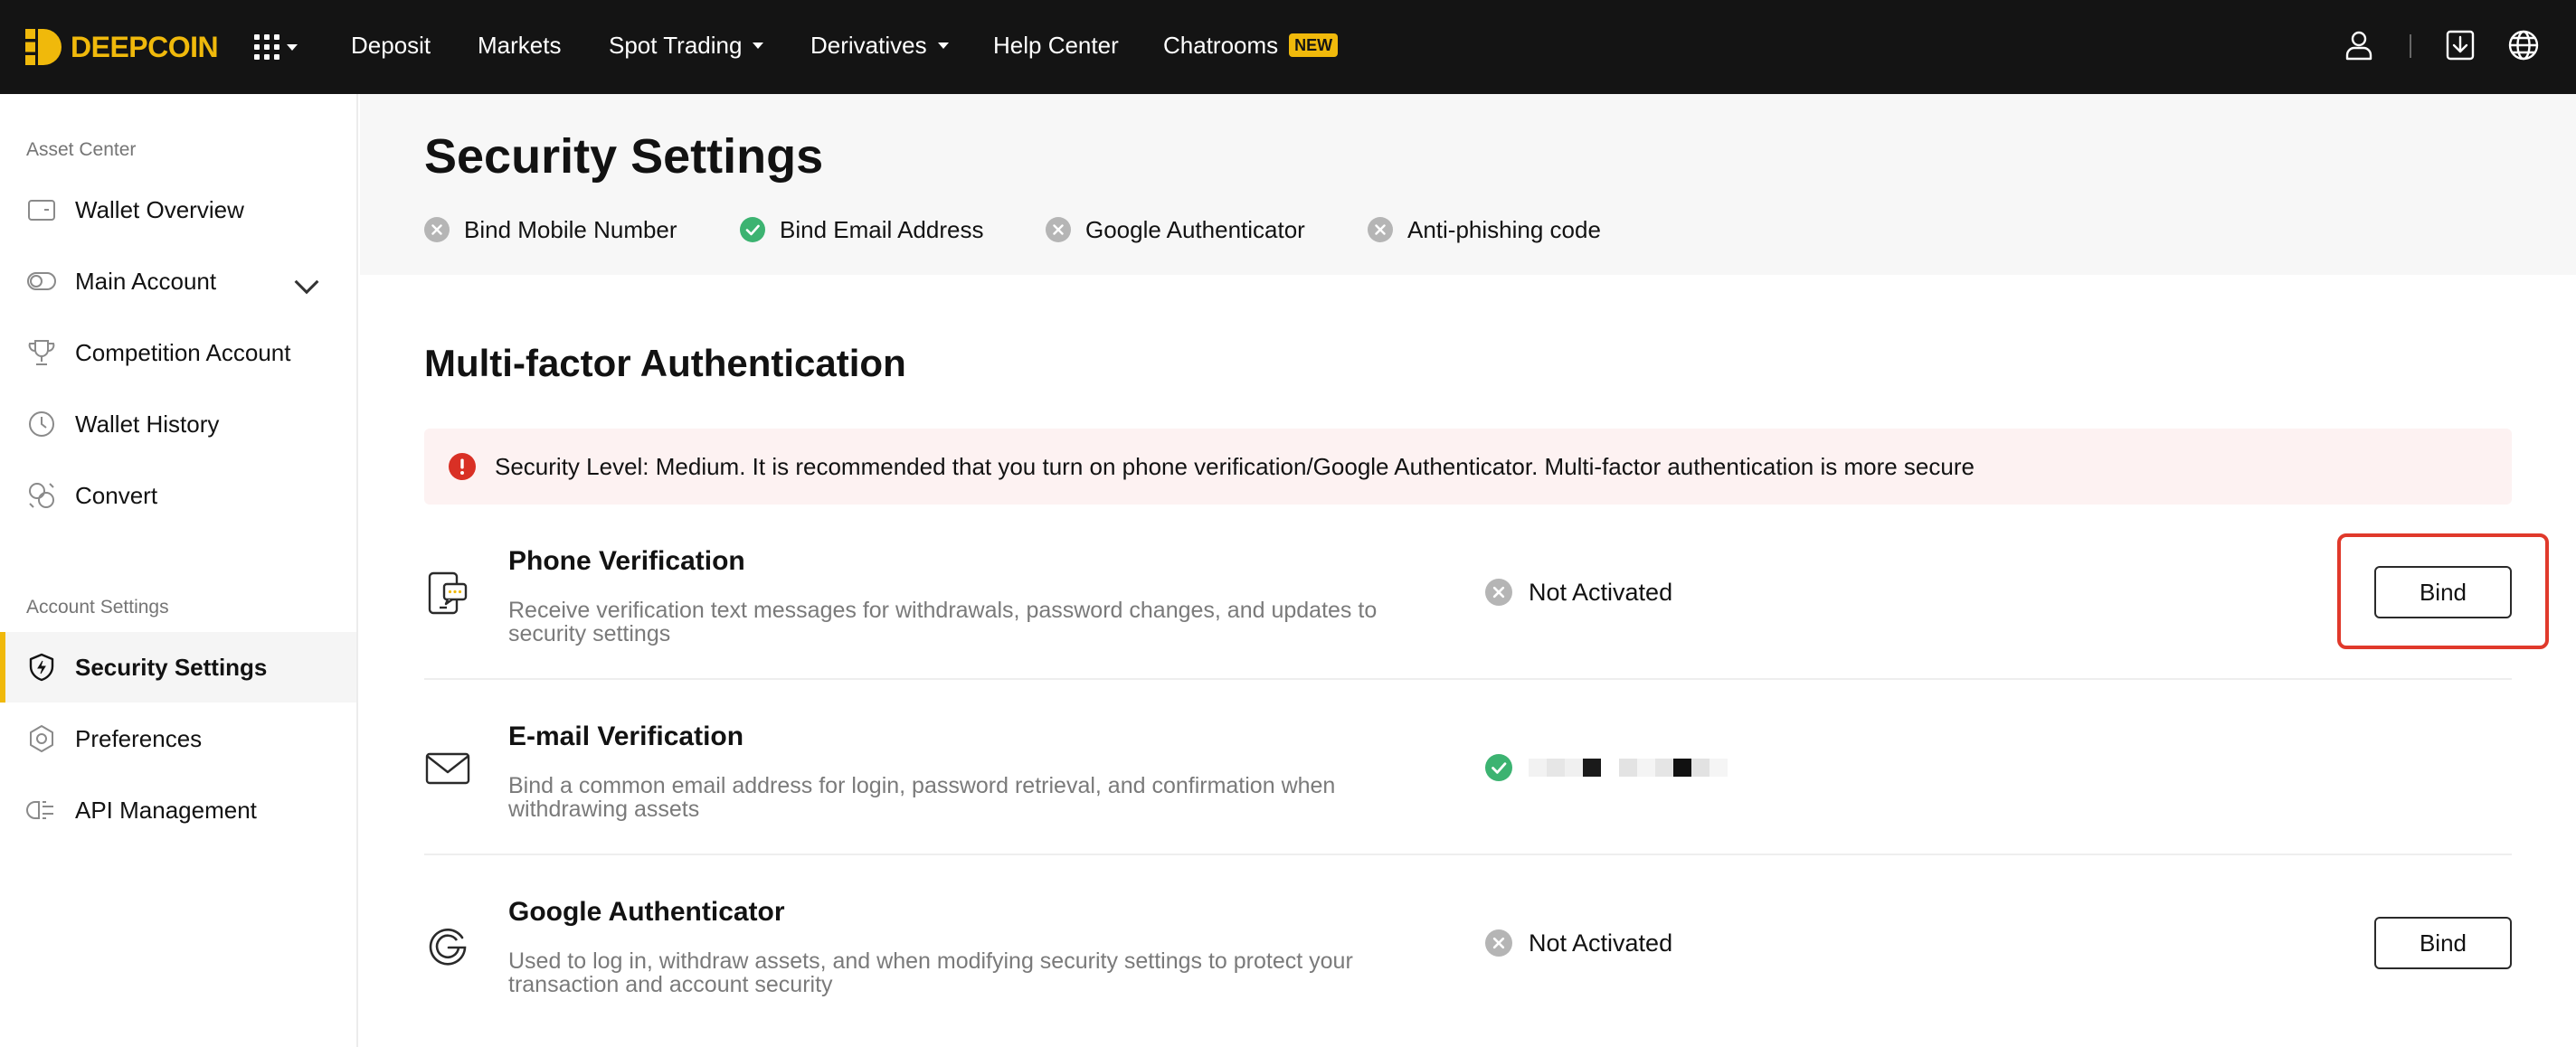 The width and height of the screenshot is (2576, 1047). I want to click on envelope-icon, so click(448, 768).